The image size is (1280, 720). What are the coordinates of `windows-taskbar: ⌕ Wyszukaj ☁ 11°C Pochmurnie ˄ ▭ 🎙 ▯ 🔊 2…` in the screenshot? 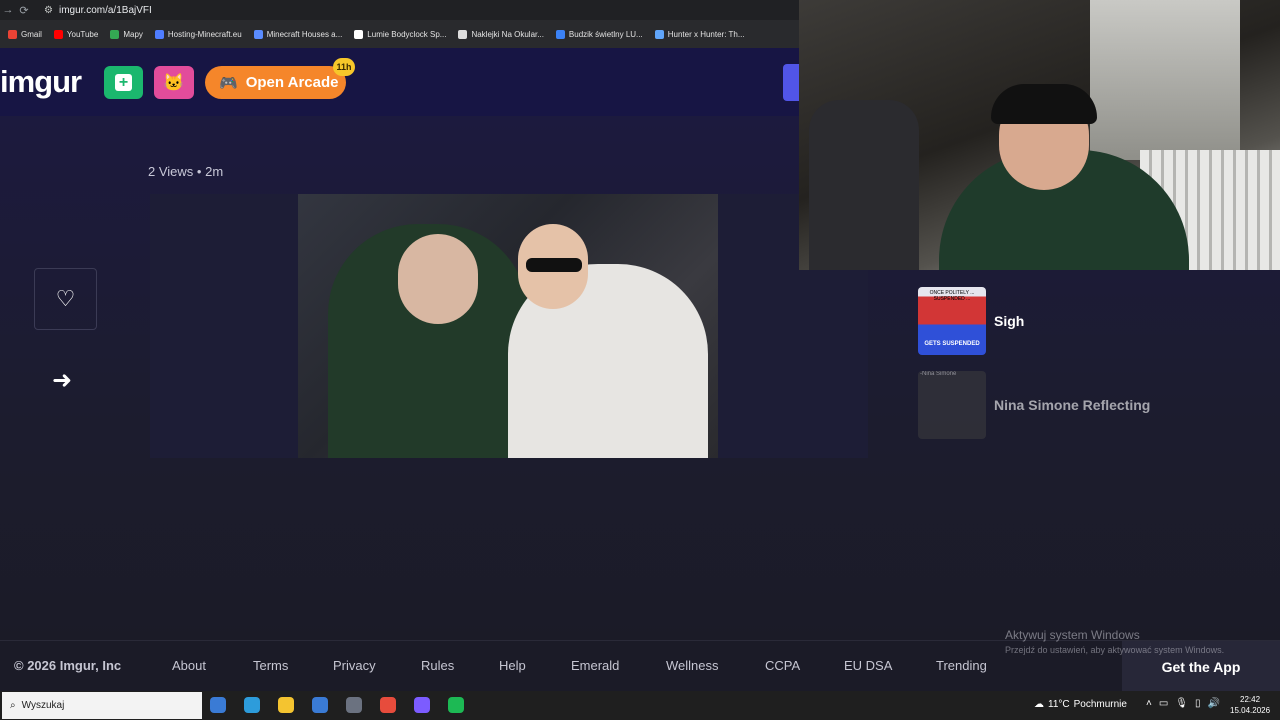 It's located at (640, 705).